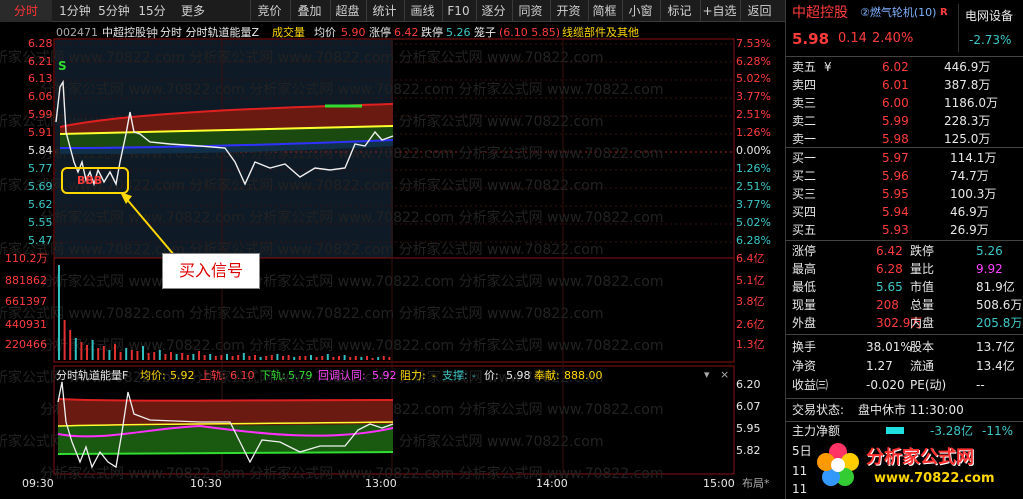  Describe the element at coordinates (26, 301) in the screenshot. I see `volume-tick-left-2: 661397` at that location.